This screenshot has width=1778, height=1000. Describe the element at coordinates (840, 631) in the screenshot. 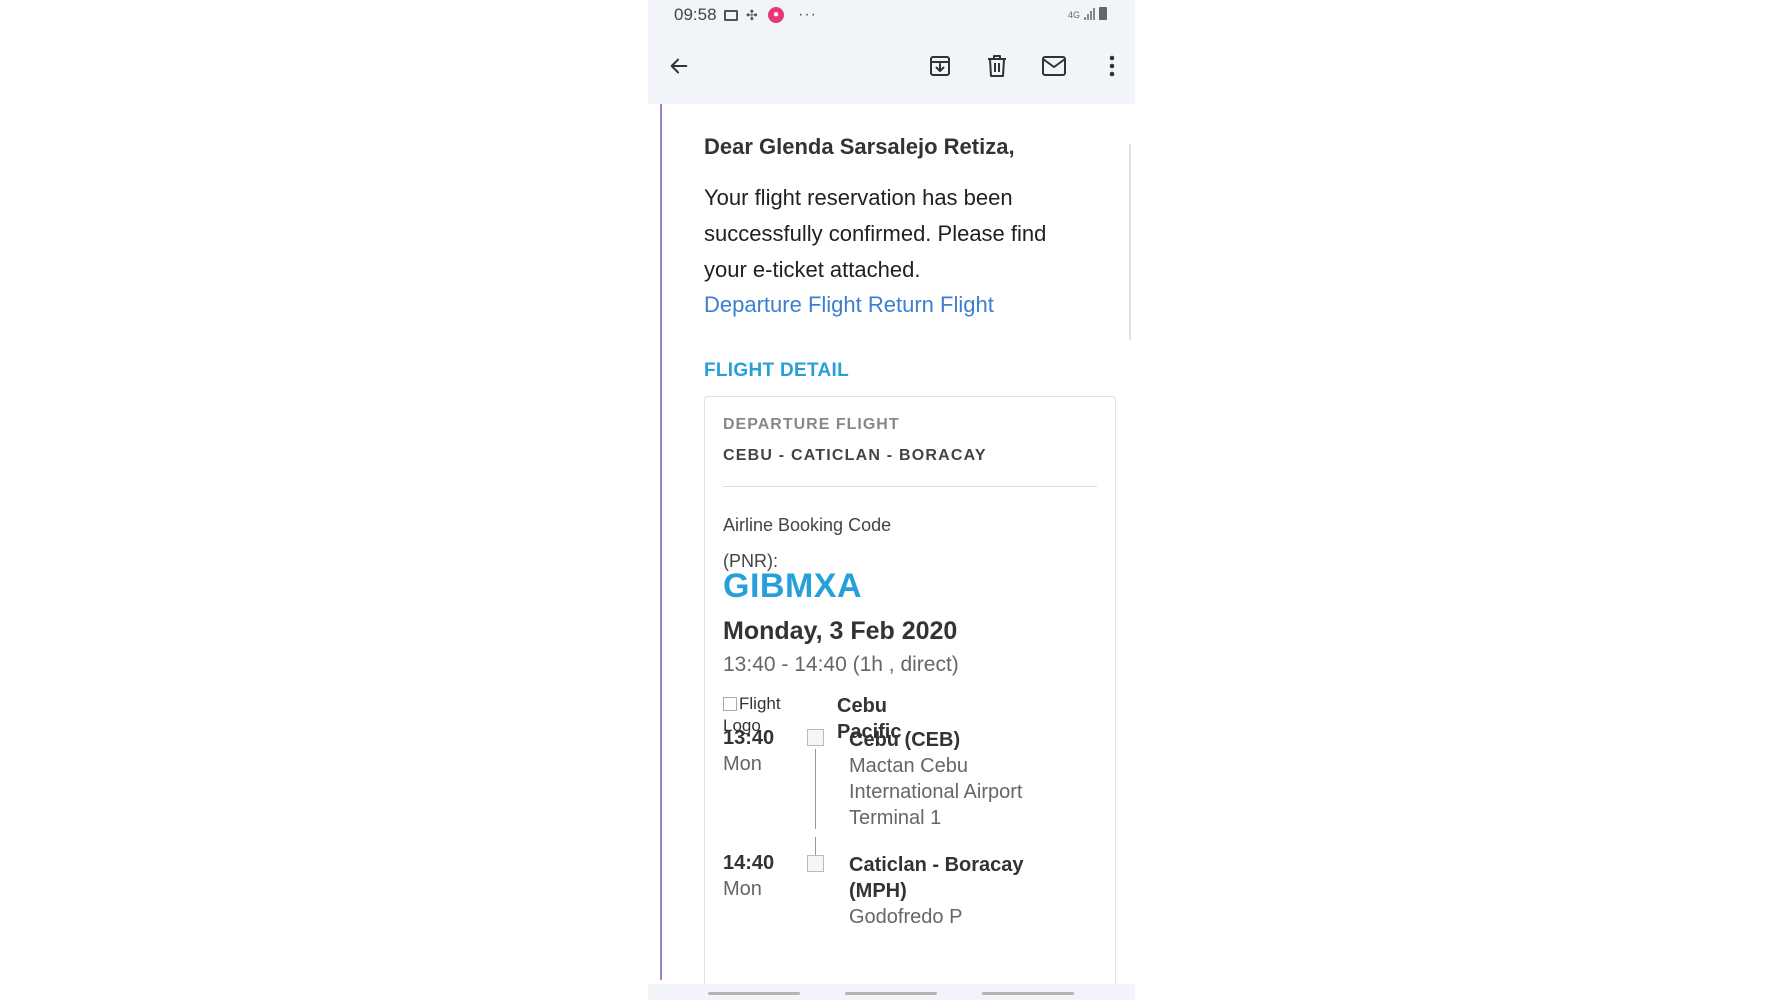

I see `flight-date: Monday, 3 Feb 2020` at that location.